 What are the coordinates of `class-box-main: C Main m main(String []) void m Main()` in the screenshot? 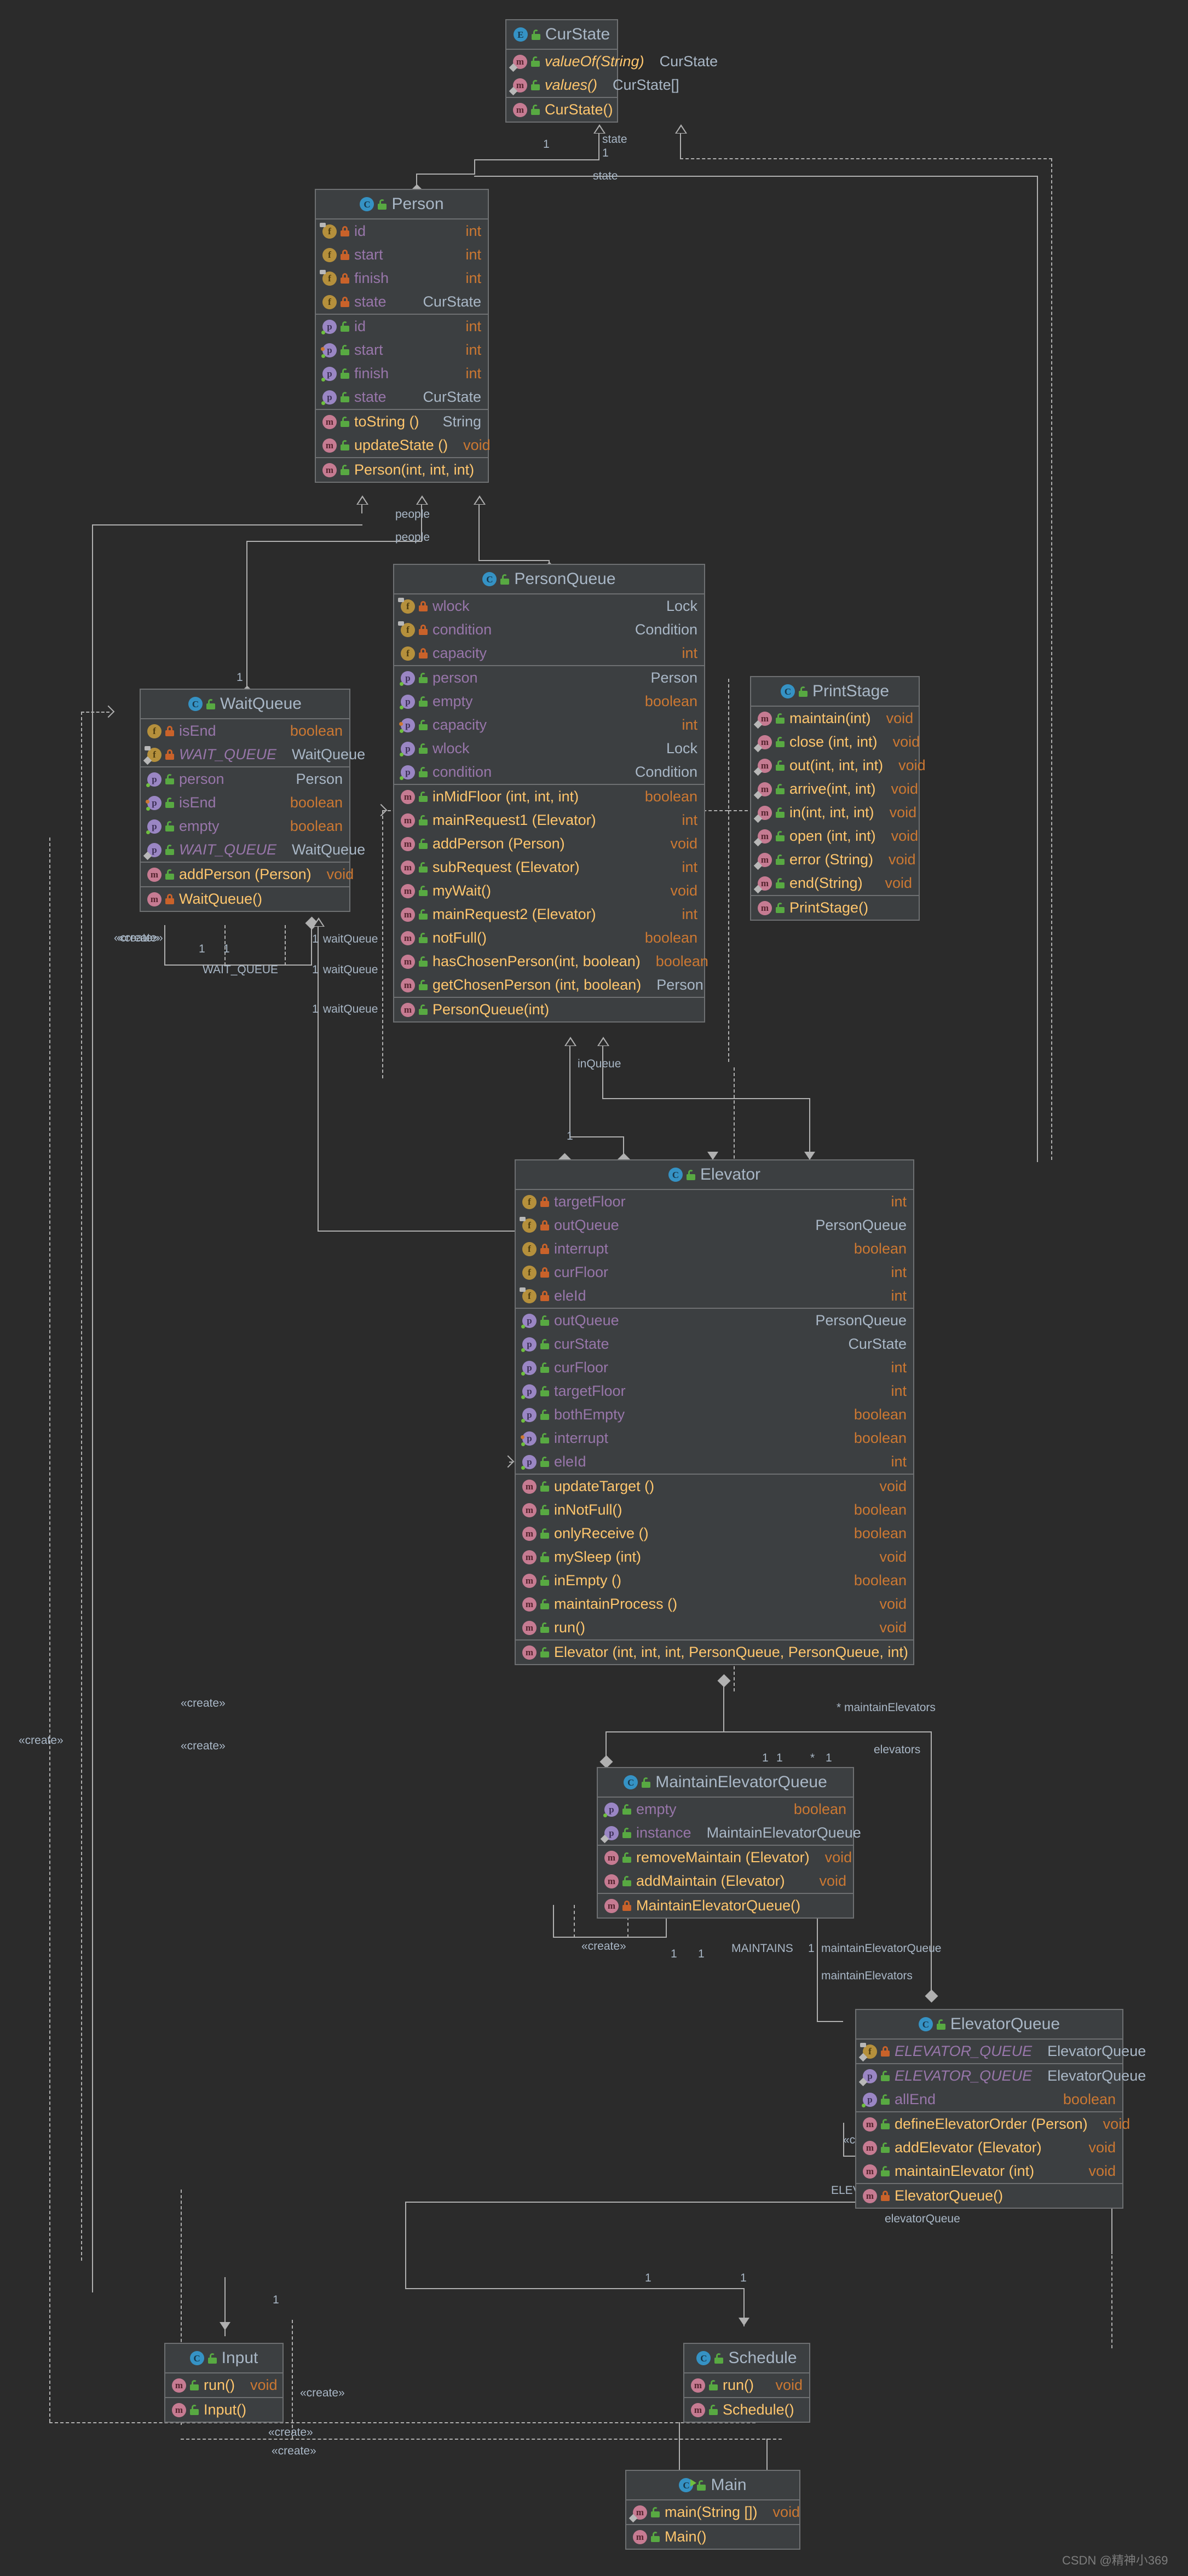 It's located at (712, 2510).